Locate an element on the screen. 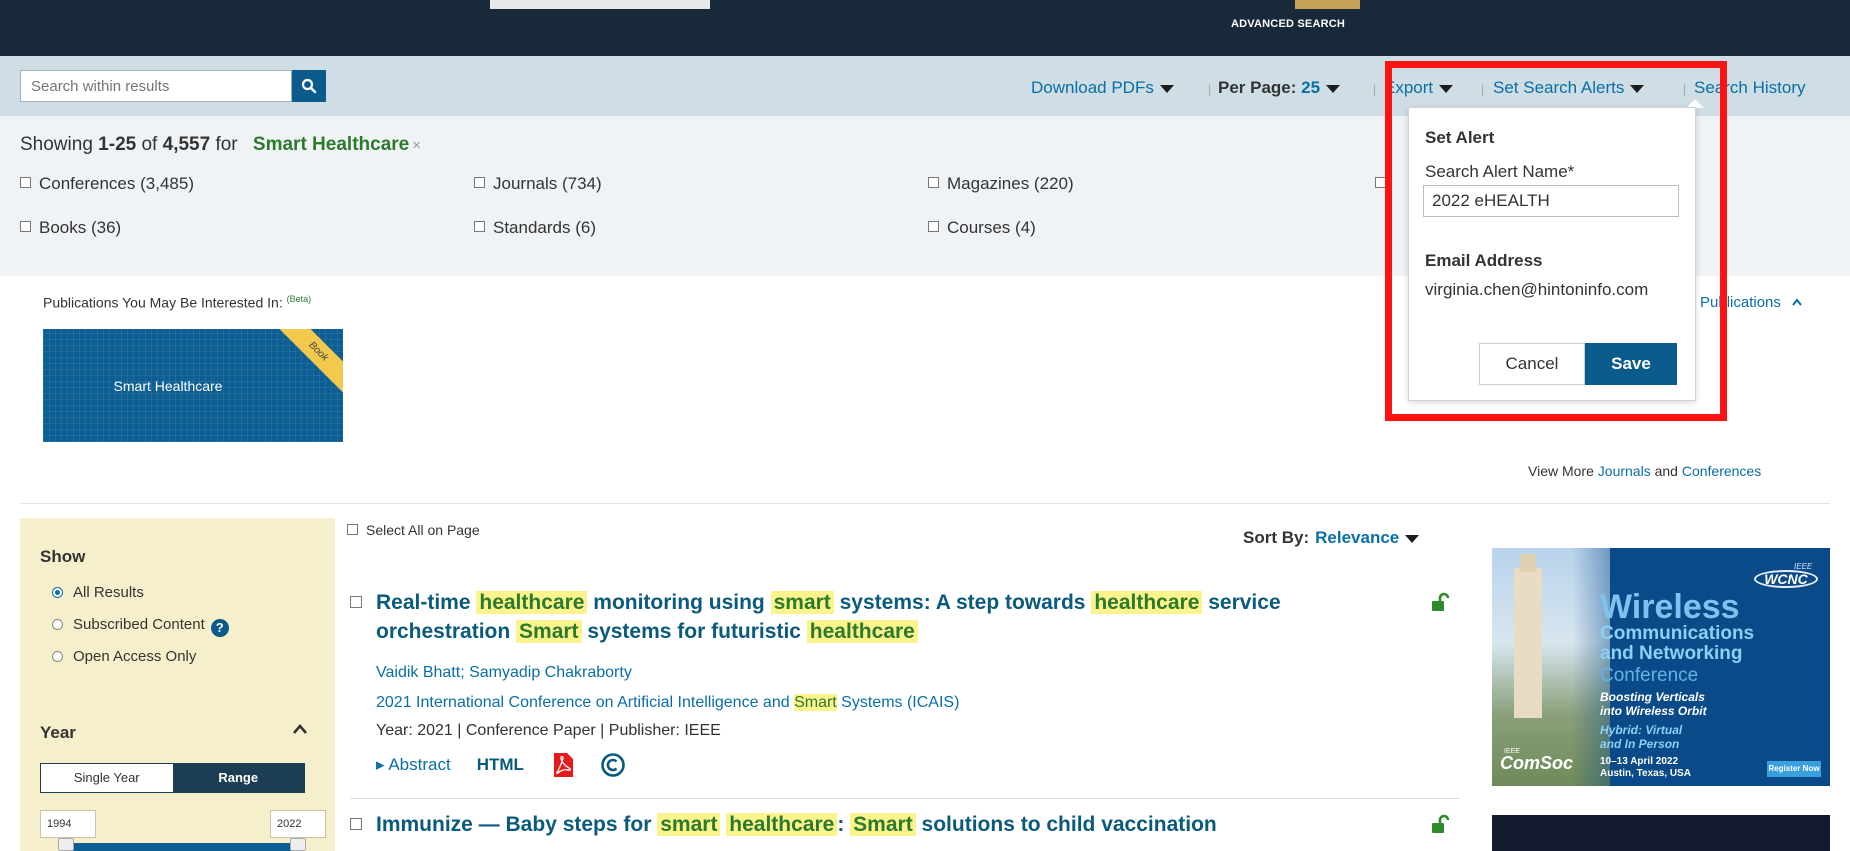  filter-all-results: All Results is located at coordinates (98, 592).